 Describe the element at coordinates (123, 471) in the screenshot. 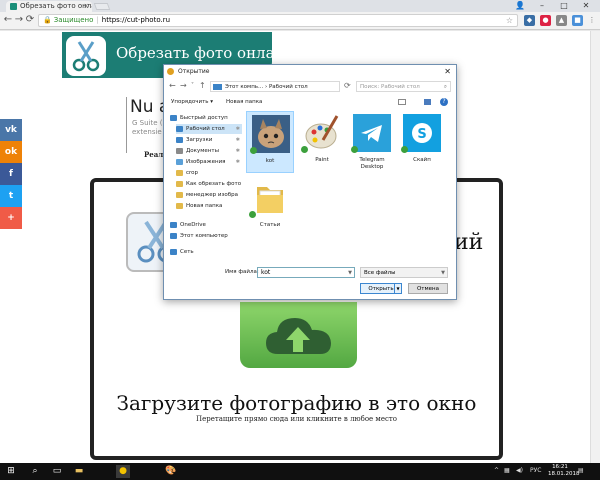

I see `chrome-taskbar-icon: ●` at that location.